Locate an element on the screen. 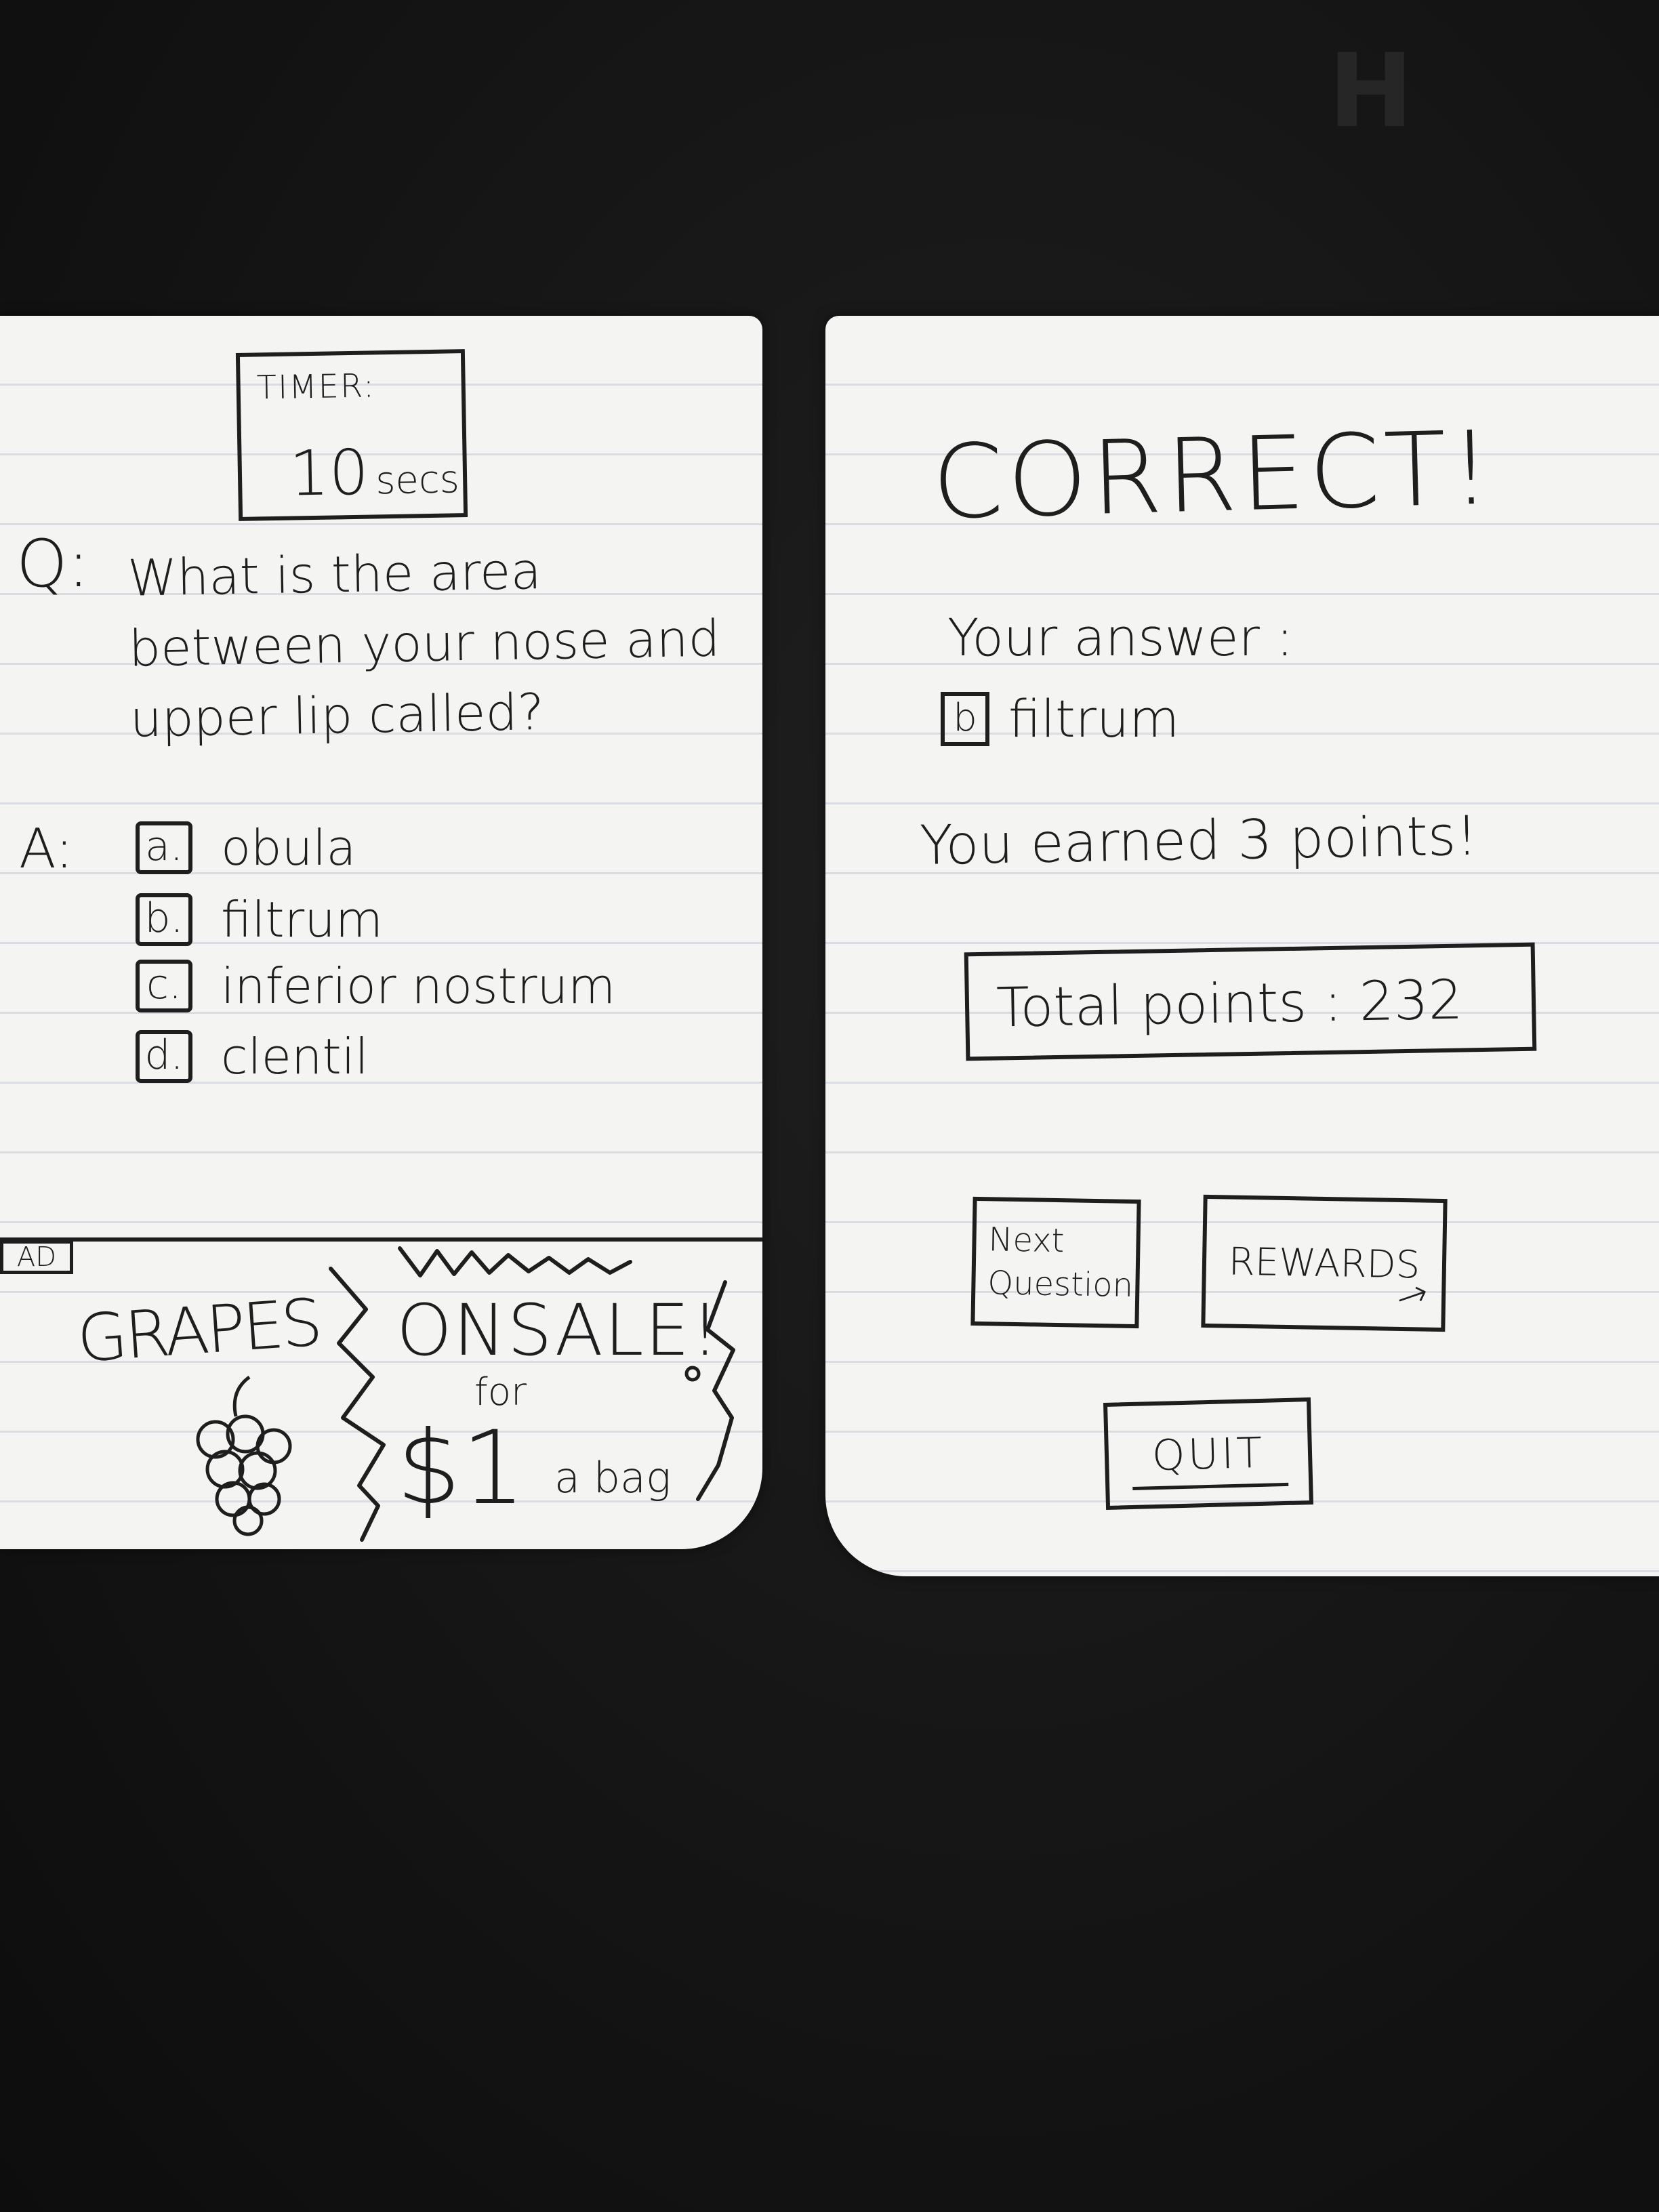 Image resolution: width=1659 pixels, height=2212 pixels. timer-label: TIMER: is located at coordinates (316, 387).